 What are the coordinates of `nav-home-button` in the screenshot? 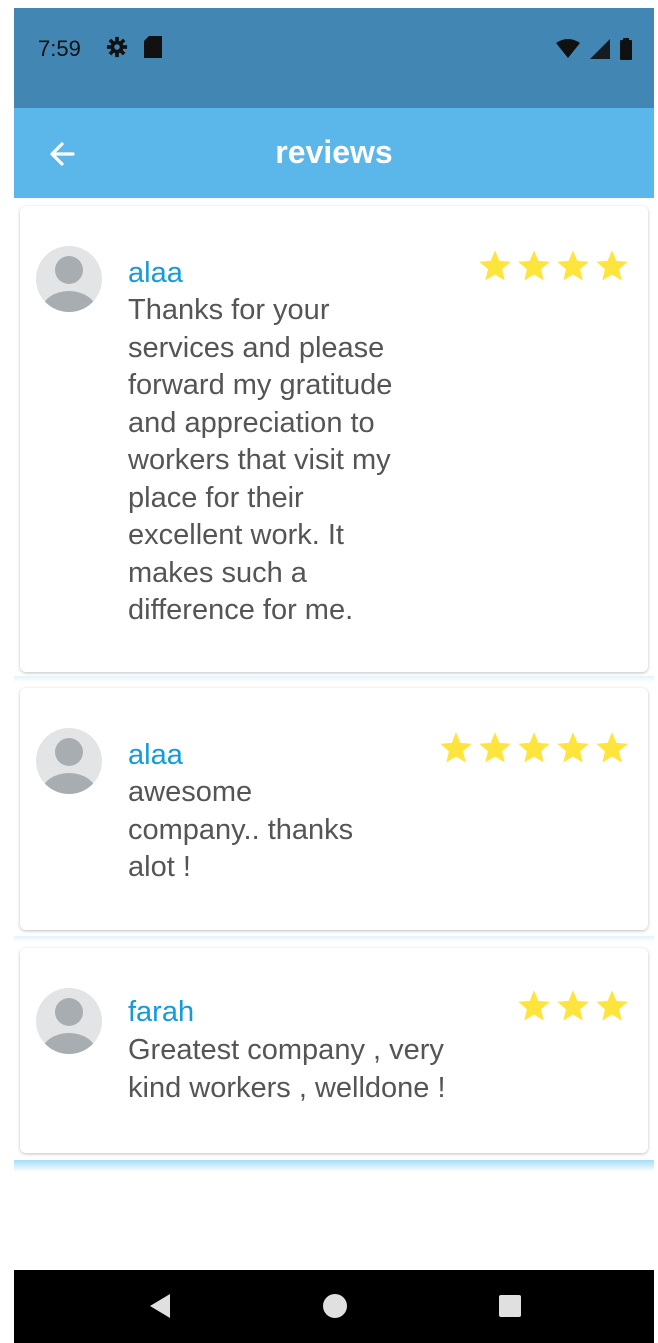 It's located at (335, 1308).